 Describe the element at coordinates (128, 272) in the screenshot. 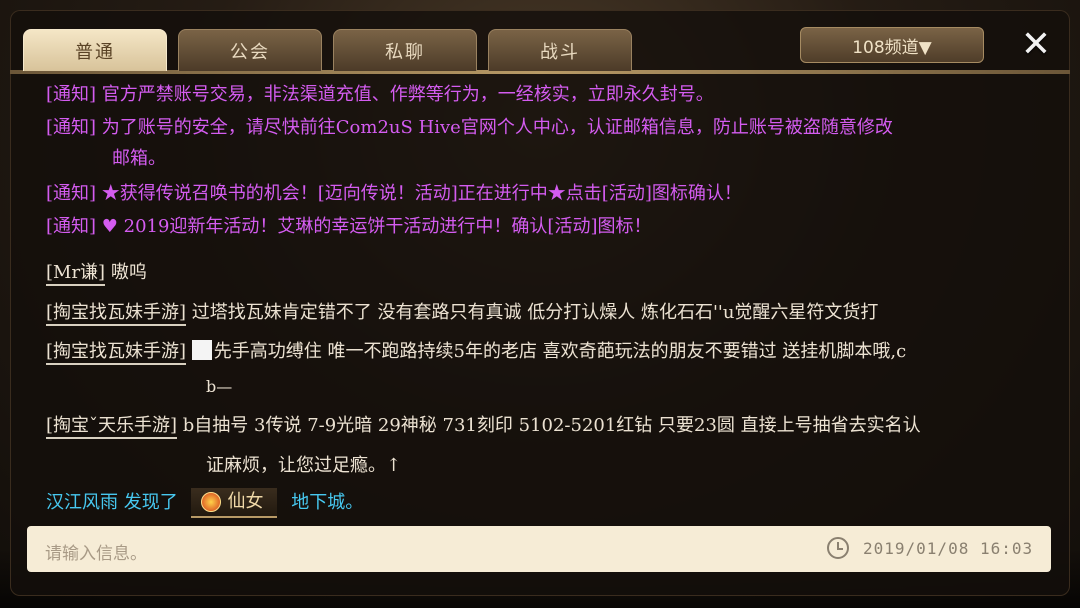

I see `chat-text: 嗷呜` at that location.